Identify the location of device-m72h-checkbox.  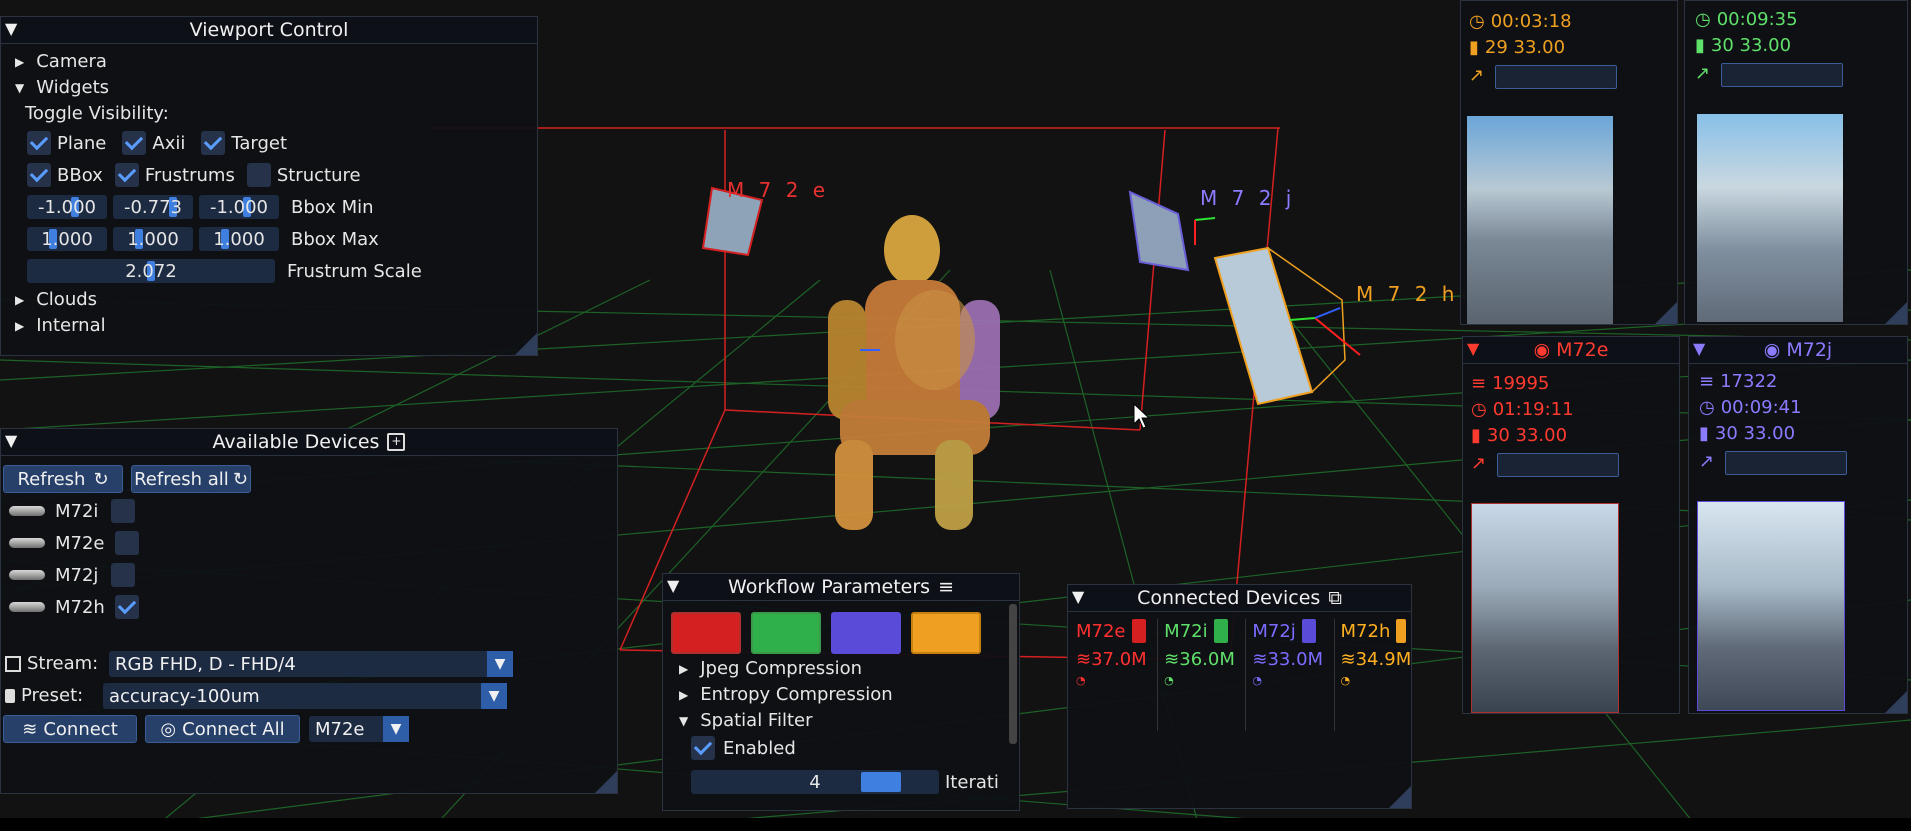
(127, 607).